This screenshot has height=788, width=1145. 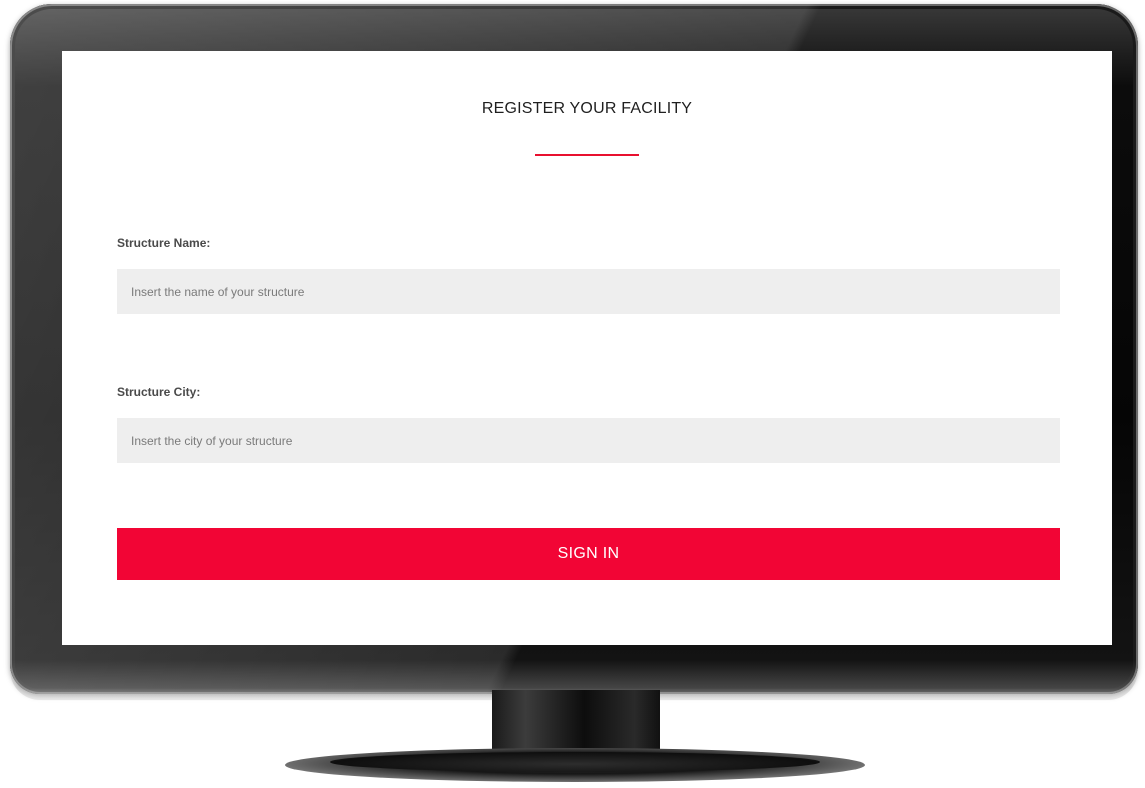 I want to click on sign-in-button: SIGN IN, so click(x=588, y=554).